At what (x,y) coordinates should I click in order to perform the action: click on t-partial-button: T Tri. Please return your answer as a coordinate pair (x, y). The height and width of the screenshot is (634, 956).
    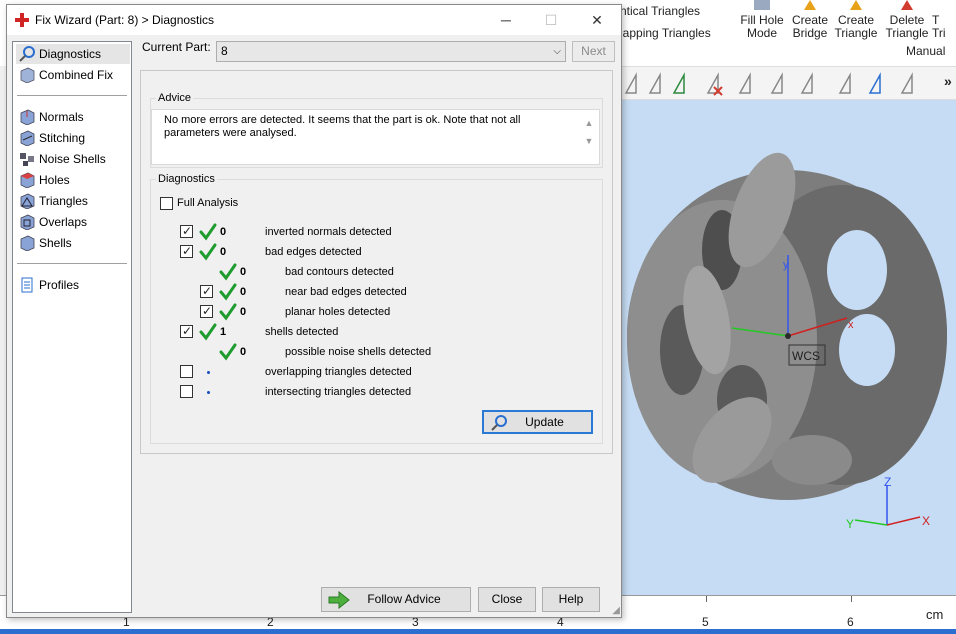
    Looking at the image, I should click on (944, 23).